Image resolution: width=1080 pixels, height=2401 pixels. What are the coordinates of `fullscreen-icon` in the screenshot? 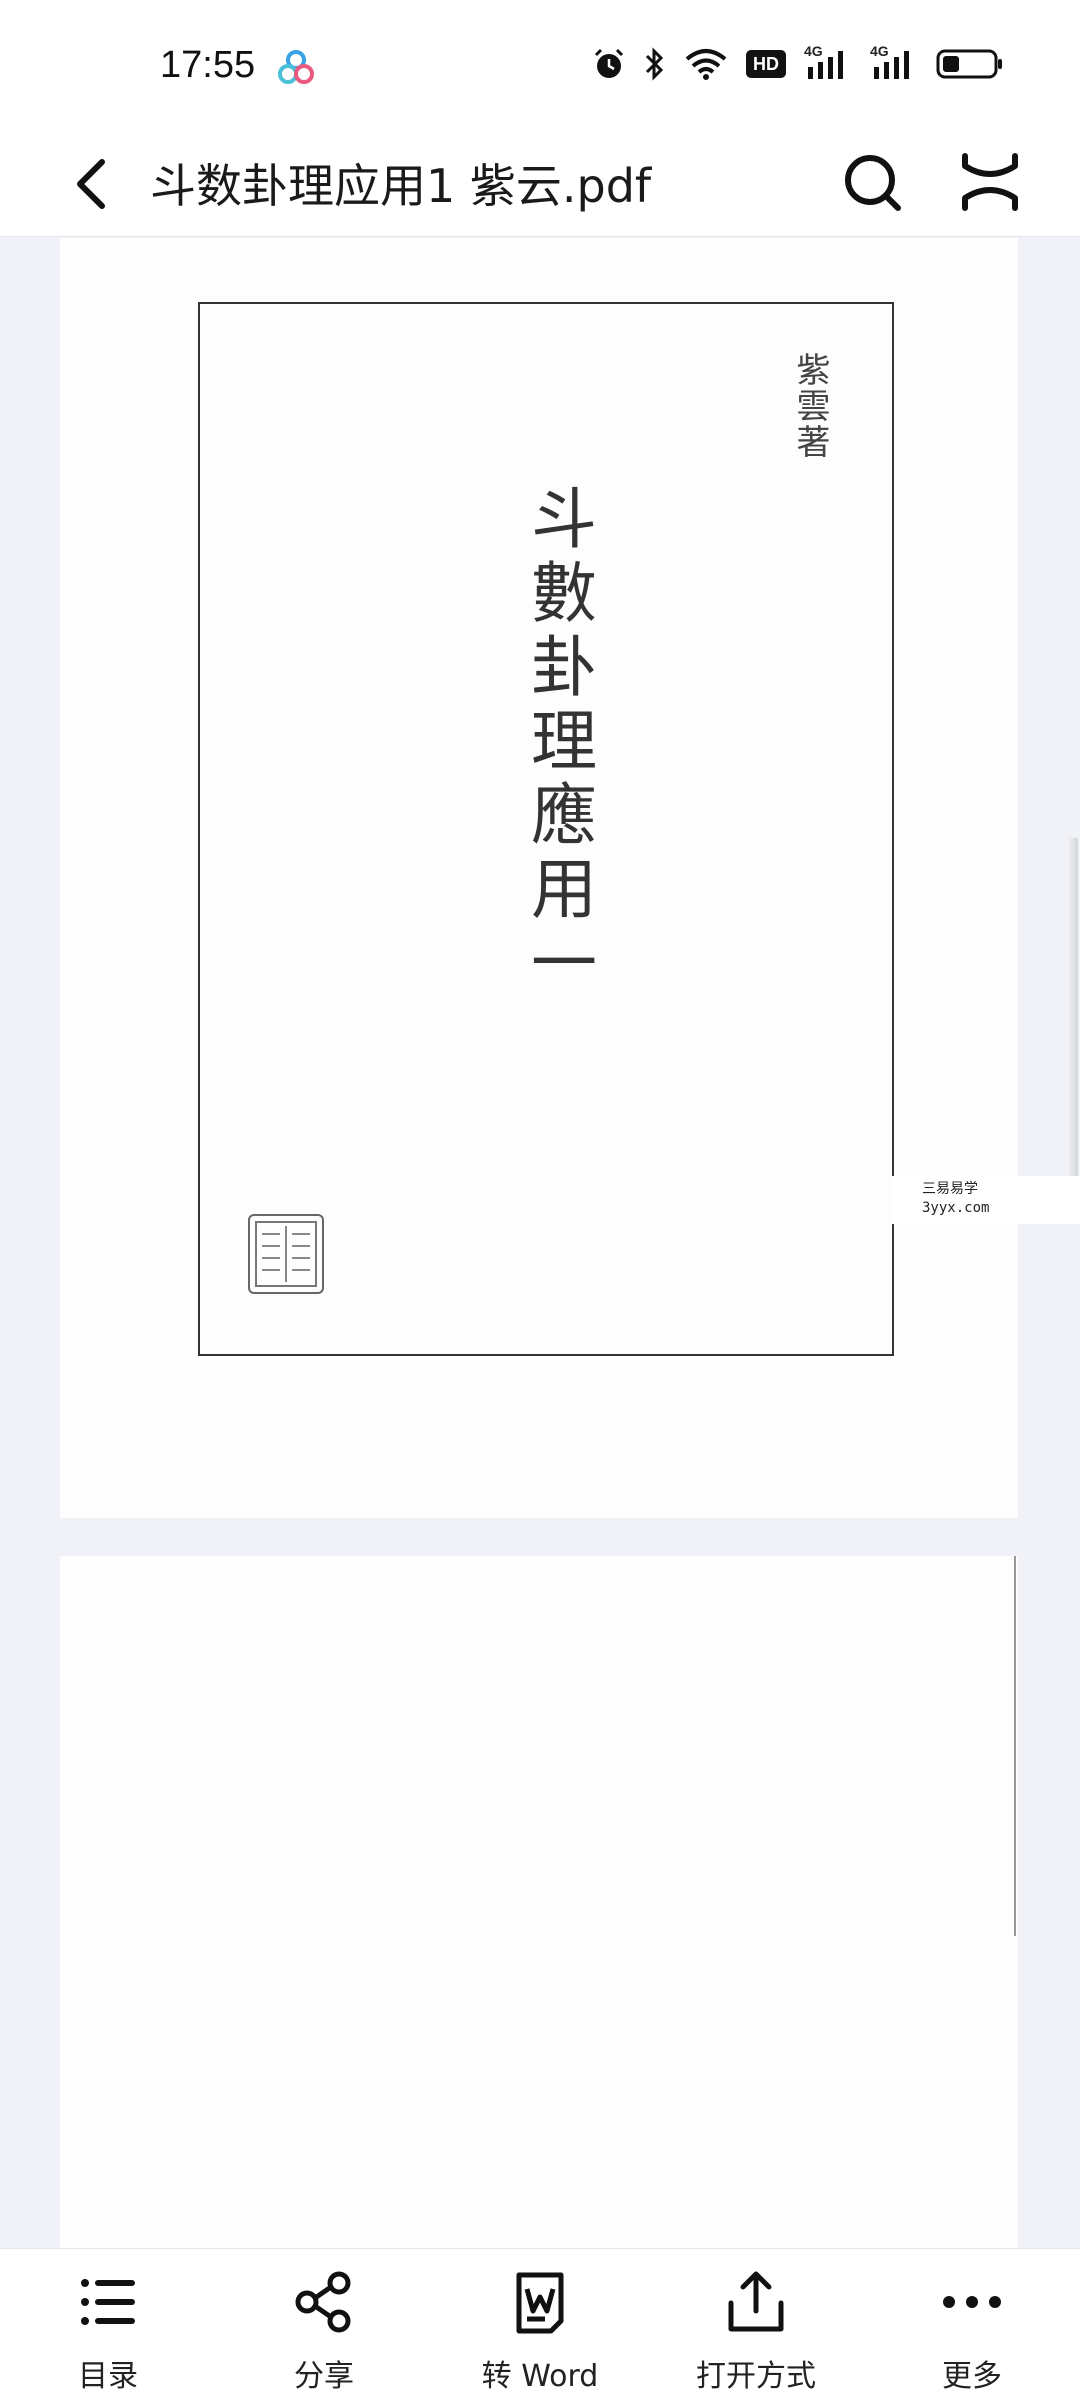 It's located at (990, 182).